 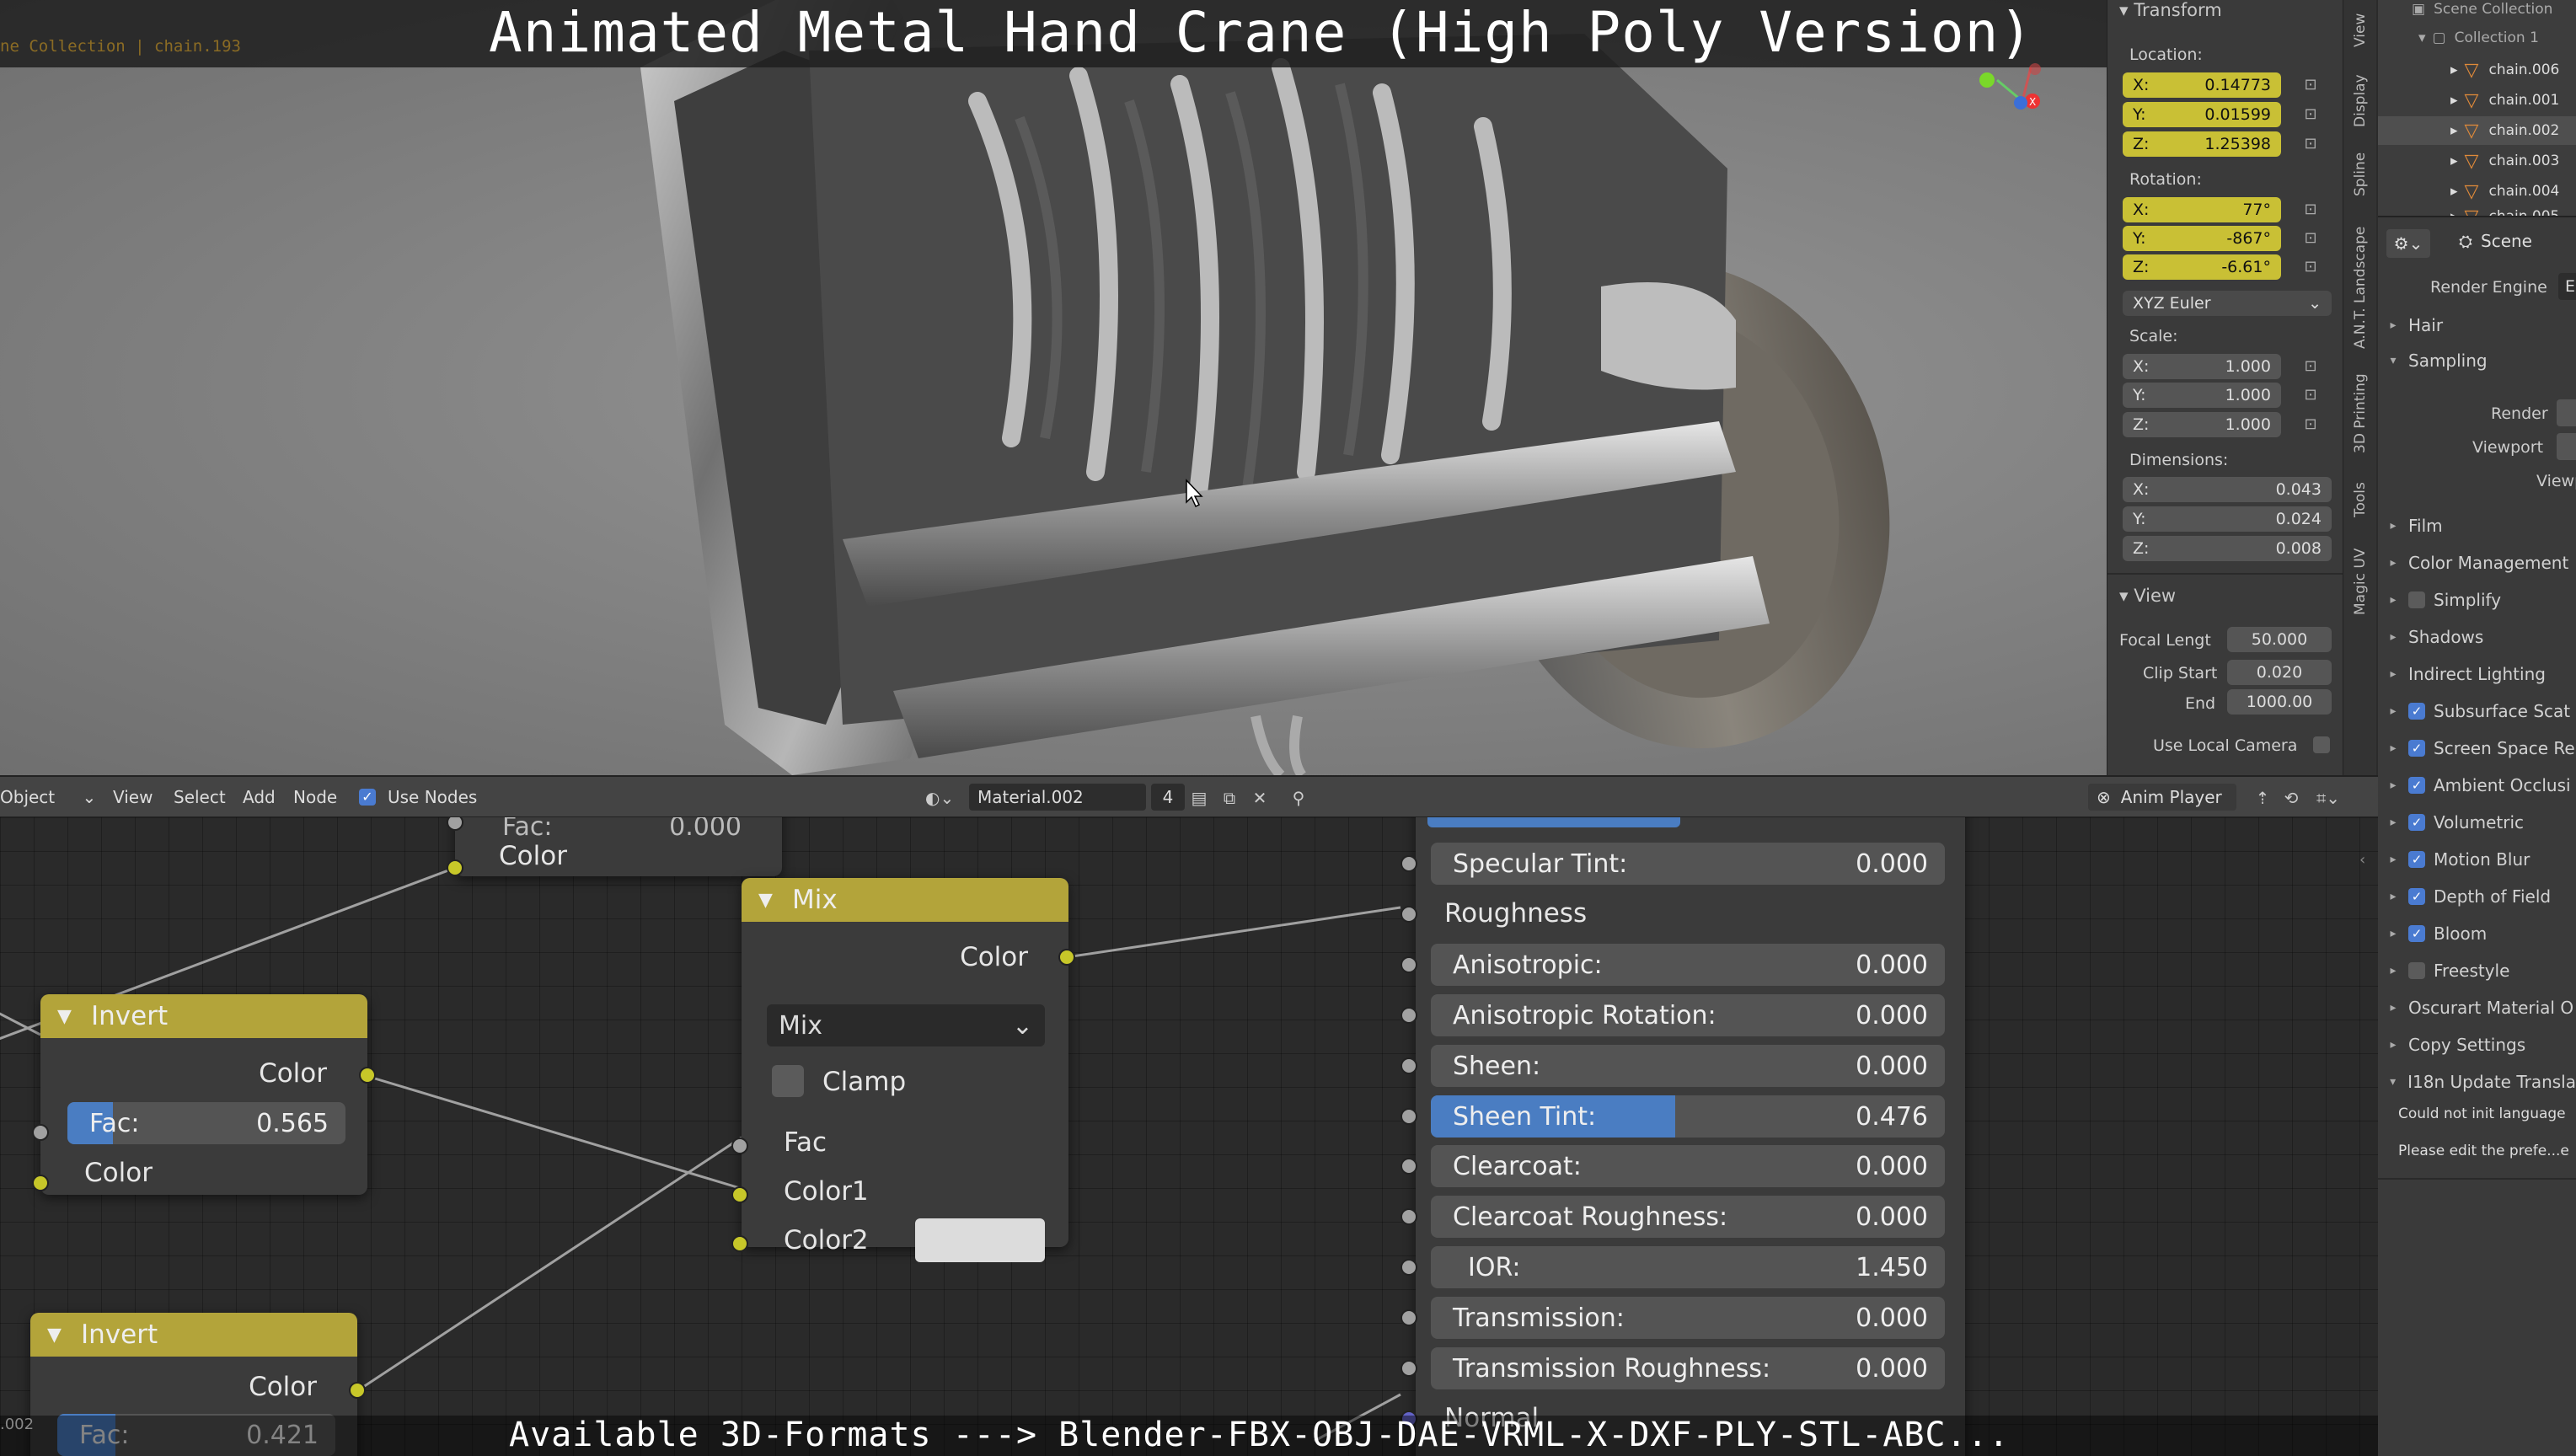 I want to click on pin-icon: ⚲, so click(x=1298, y=798).